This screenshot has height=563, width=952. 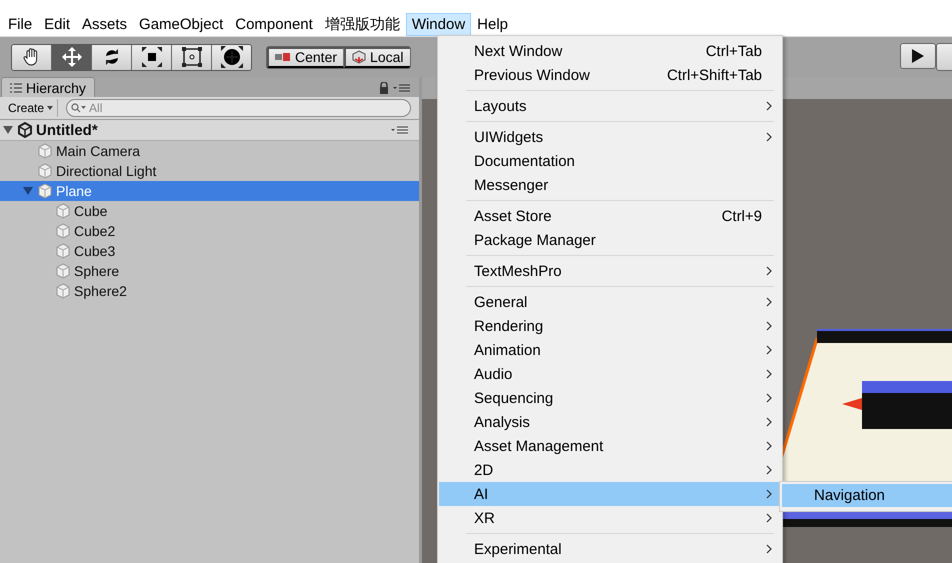 What do you see at coordinates (610, 422) in the screenshot?
I see `menu-item: Analysis` at bounding box center [610, 422].